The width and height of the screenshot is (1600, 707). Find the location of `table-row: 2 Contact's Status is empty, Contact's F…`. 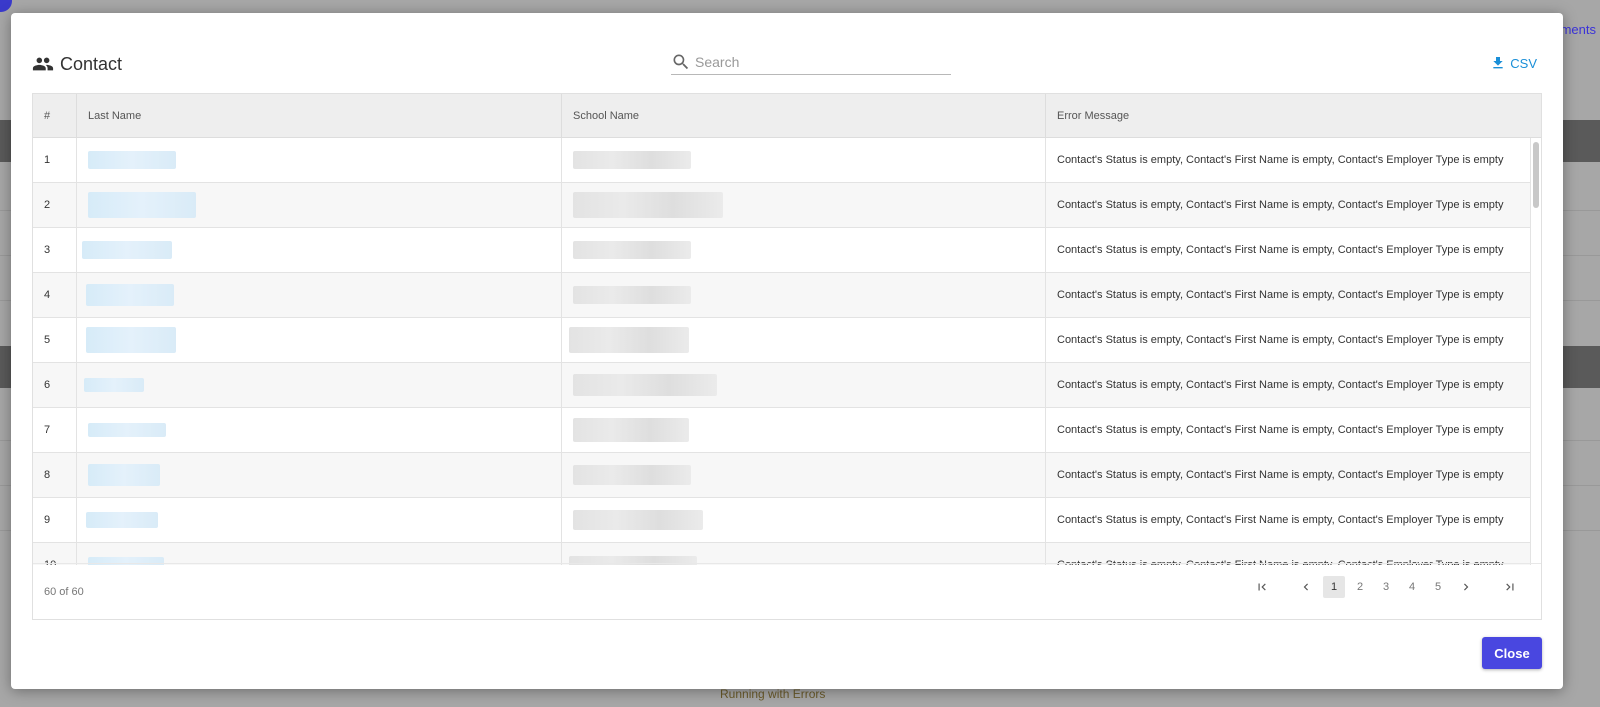

table-row: 2 Contact's Status is empty, Contact's F… is located at coordinates (782, 205).